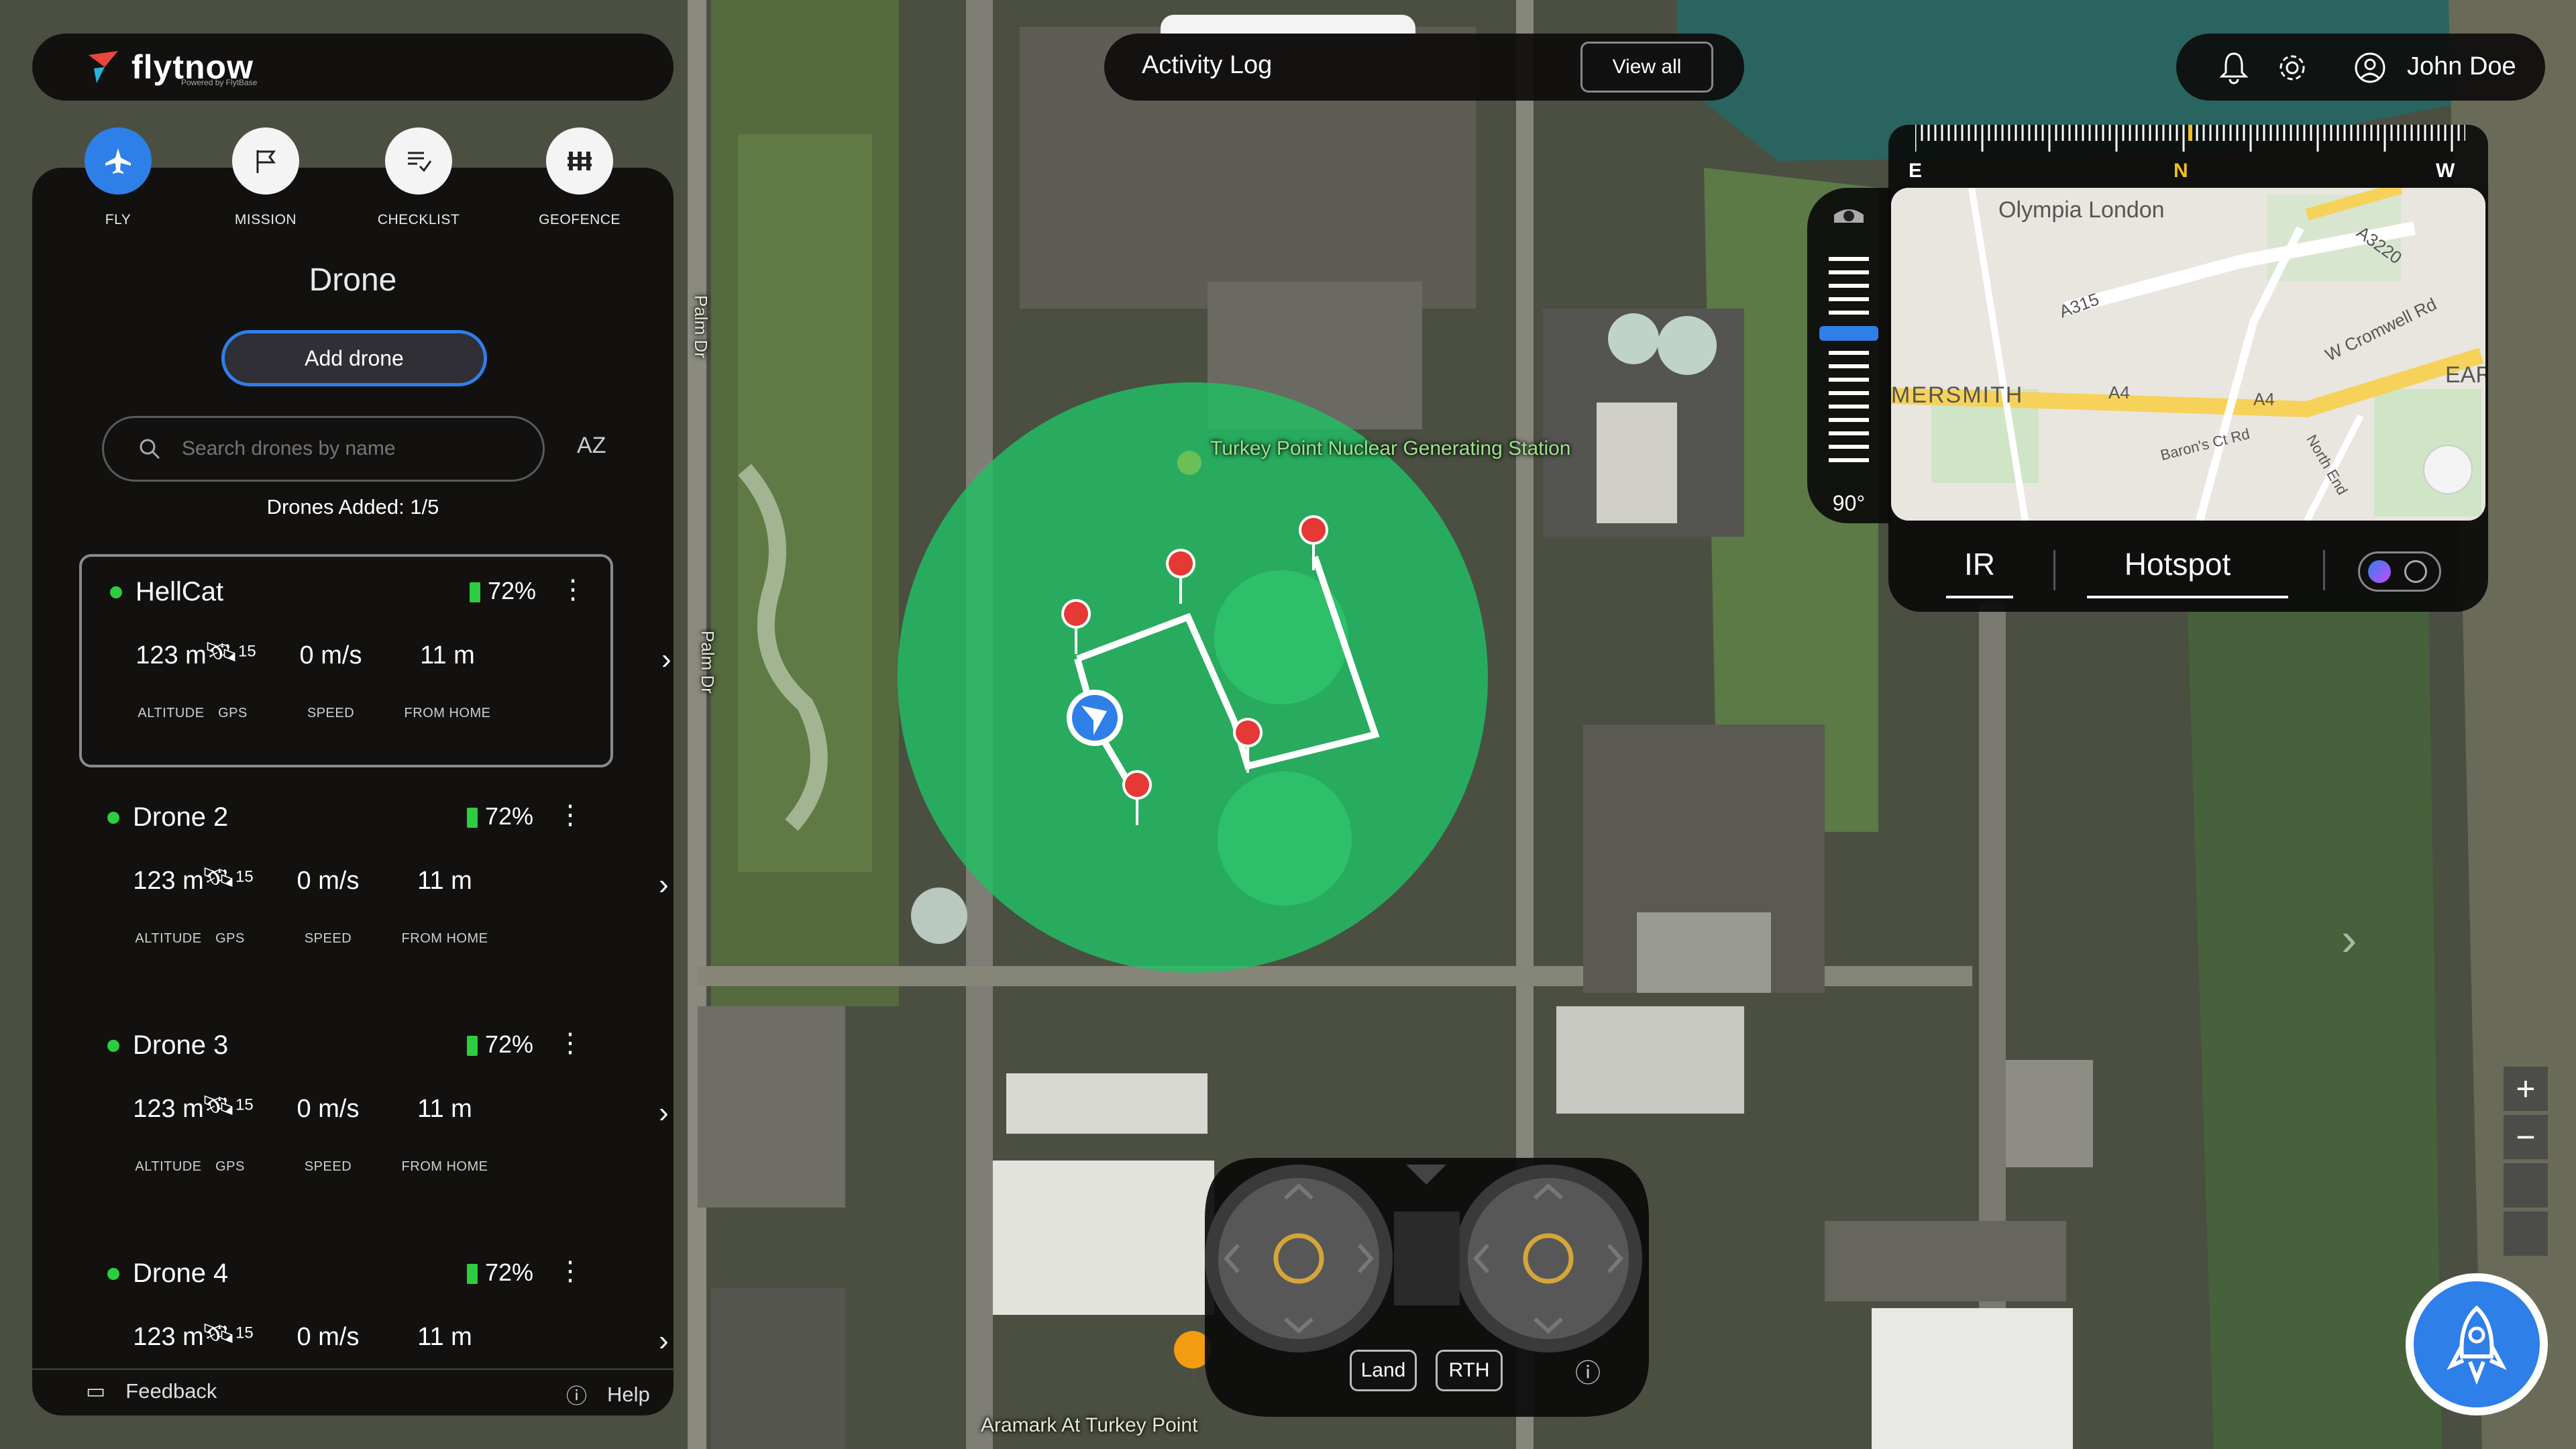 The height and width of the screenshot is (1449, 2576). What do you see at coordinates (374, 1308) in the screenshot?
I see `drone-card-drone-4: Drone 4 72% ⋮ 123 m 🛰15 0 m/s 11 m ›` at bounding box center [374, 1308].